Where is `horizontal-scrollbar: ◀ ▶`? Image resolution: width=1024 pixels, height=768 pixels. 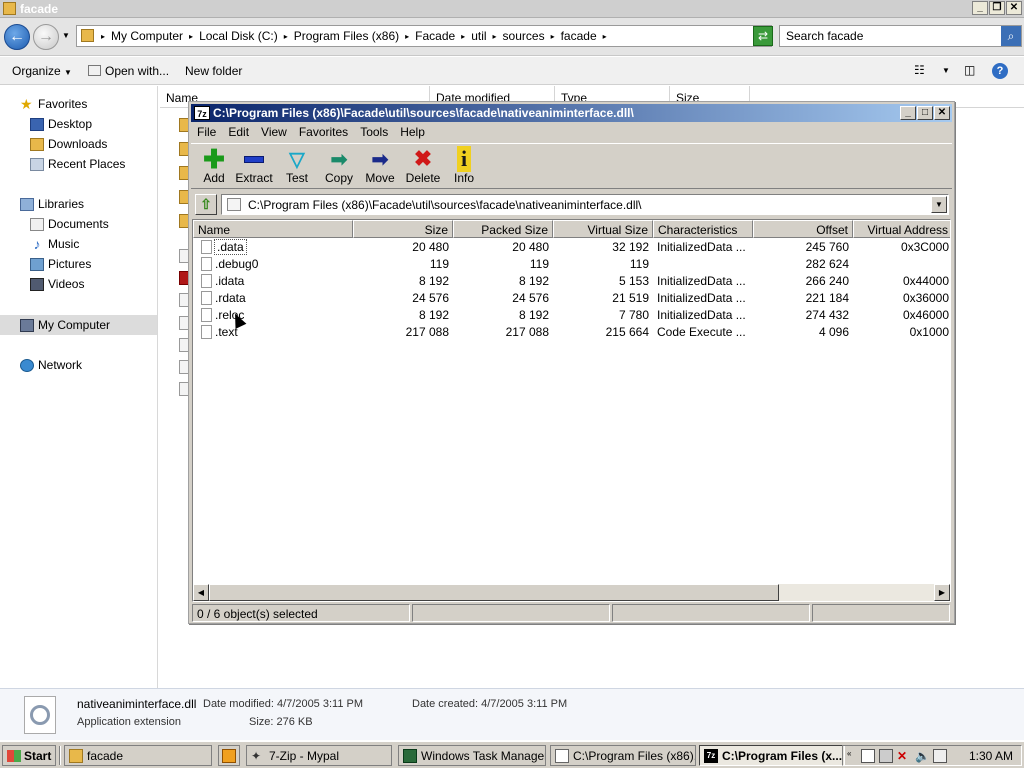 horizontal-scrollbar: ◀ ▶ is located at coordinates (571, 592).